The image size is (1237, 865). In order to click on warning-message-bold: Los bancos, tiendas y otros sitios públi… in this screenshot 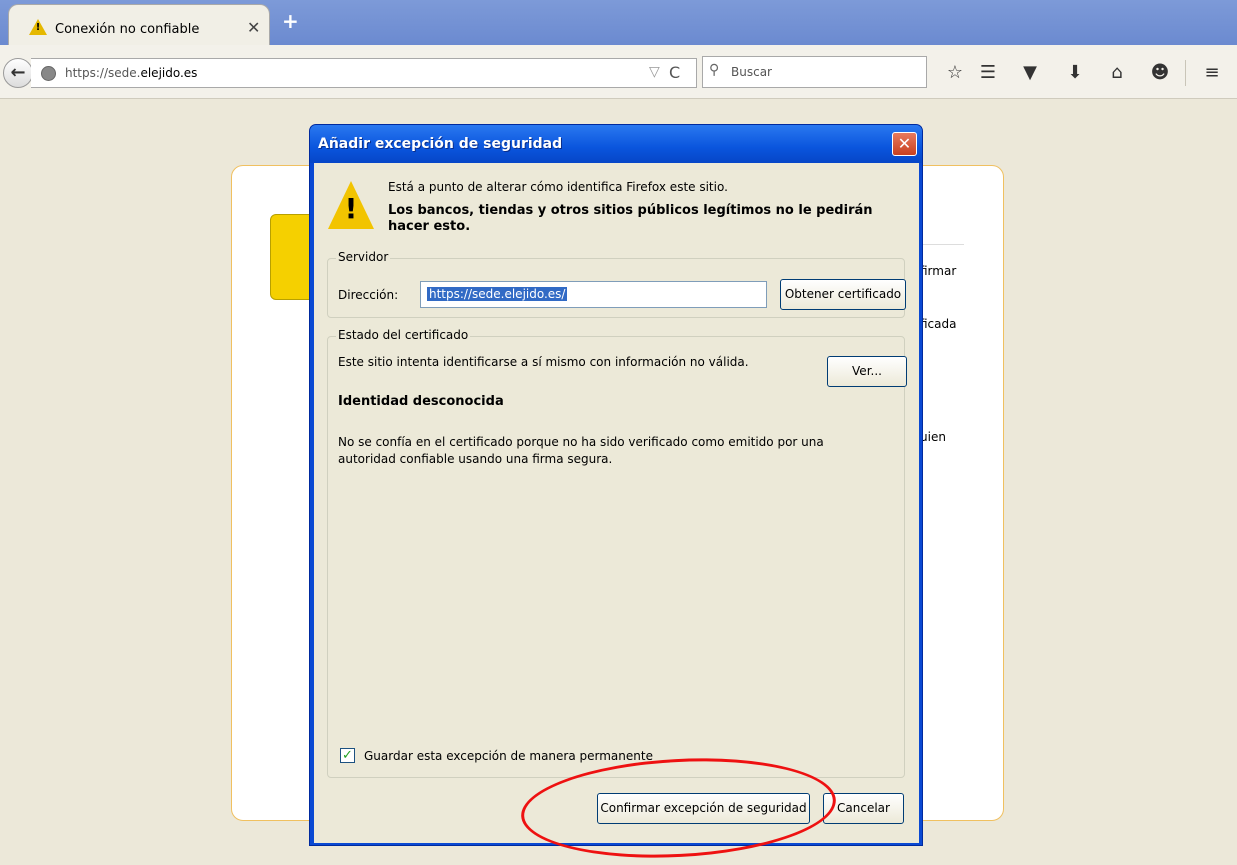, I will do `click(630, 218)`.